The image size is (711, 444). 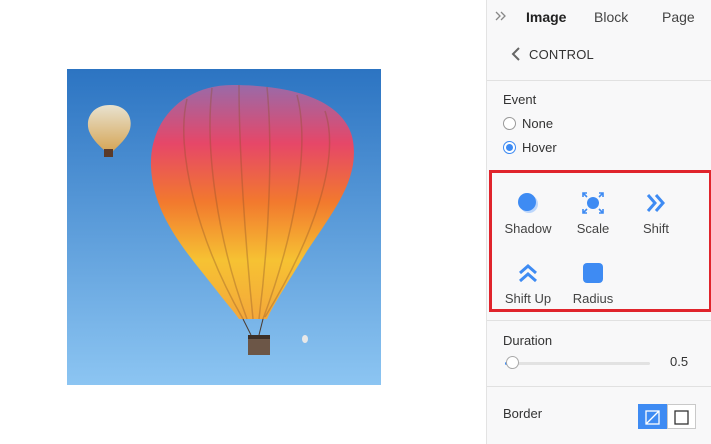 I want to click on border-solid-button, so click(x=681, y=416).